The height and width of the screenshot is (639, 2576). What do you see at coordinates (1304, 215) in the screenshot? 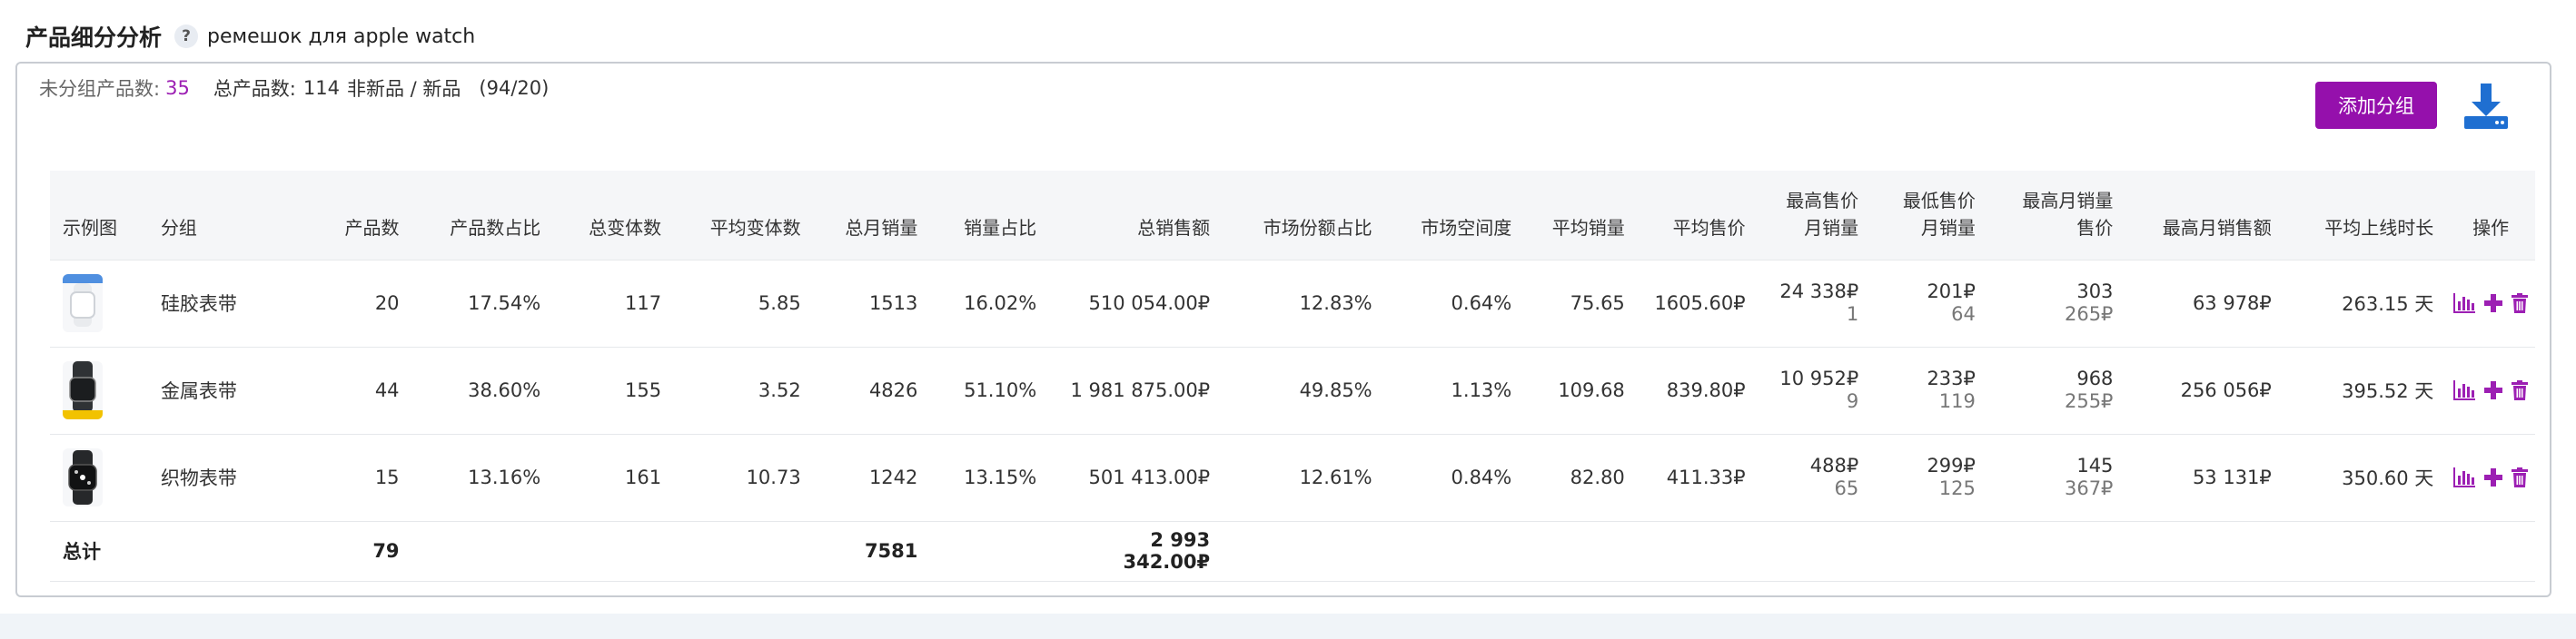
I see `col-market-share: 市场份额占比` at bounding box center [1304, 215].